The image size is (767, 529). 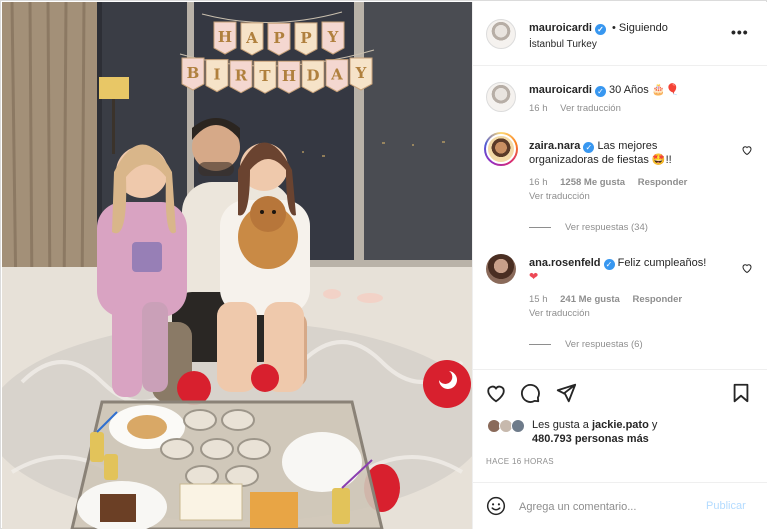 What do you see at coordinates (740, 32) in the screenshot?
I see `more-options-icon: •••` at bounding box center [740, 32].